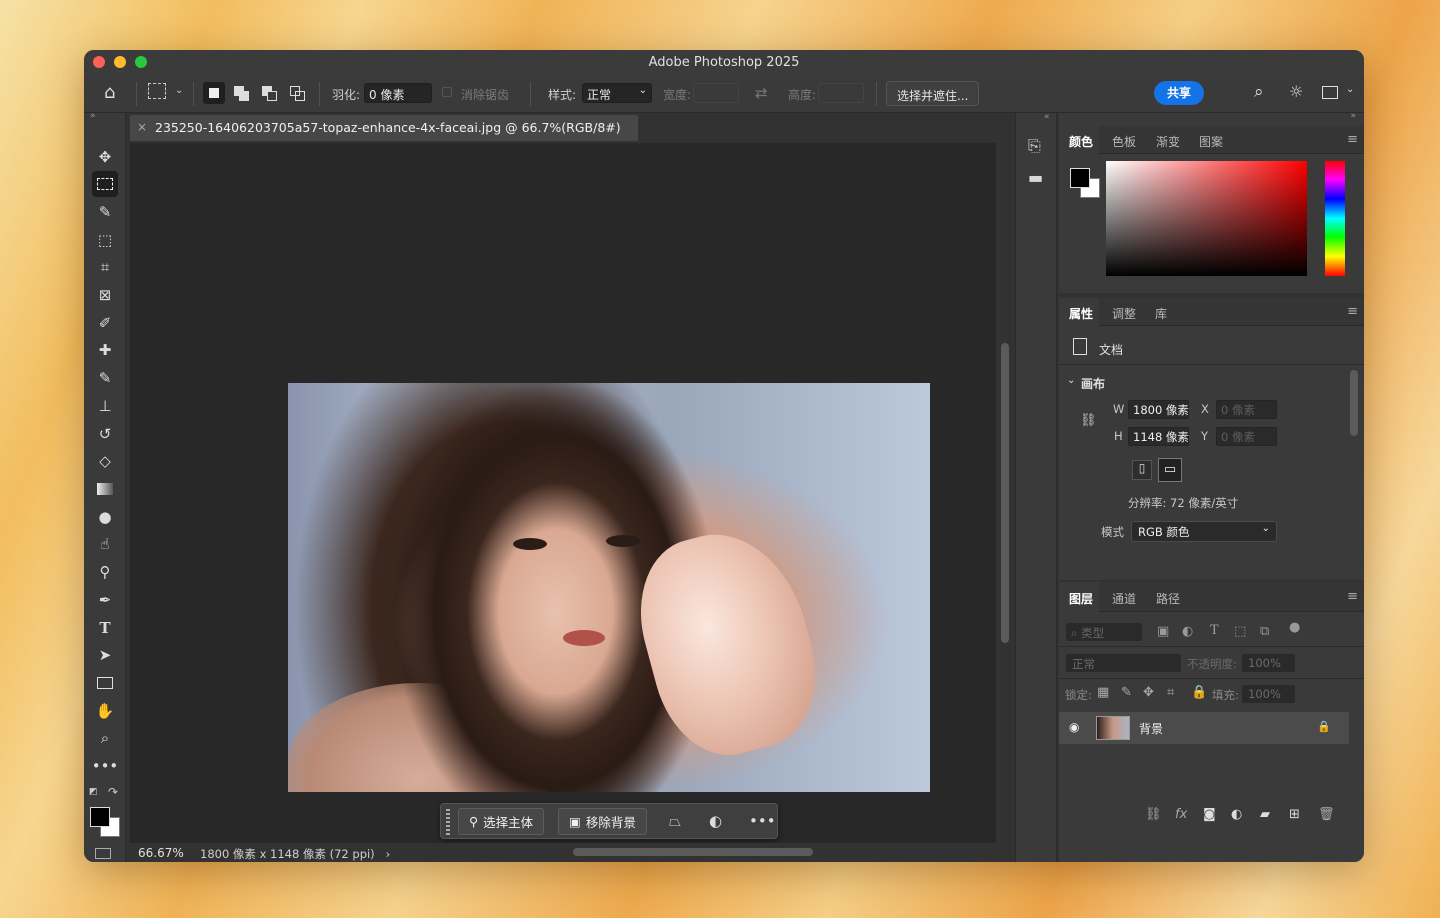 The height and width of the screenshot is (918, 1440). What do you see at coordinates (1081, 313) in the screenshot?
I see `tab-properties: 属性` at bounding box center [1081, 313].